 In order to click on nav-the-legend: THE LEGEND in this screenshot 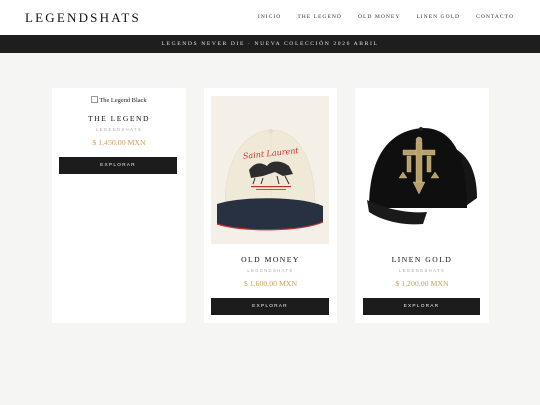, I will do `click(319, 17)`.